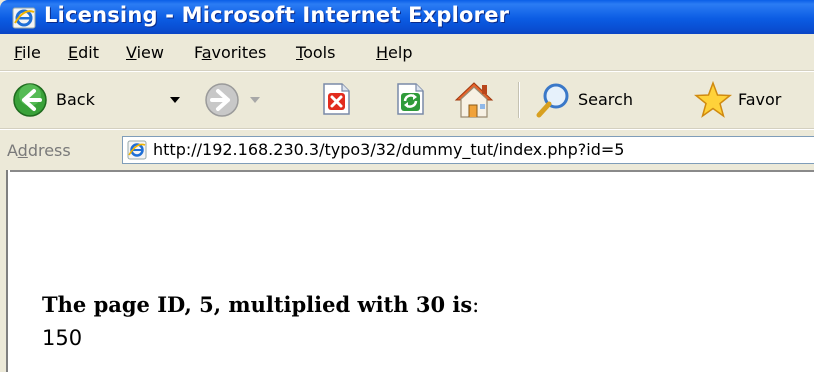 The image size is (814, 374). Describe the element at coordinates (62, 338) in the screenshot. I see `result-value: 150` at that location.